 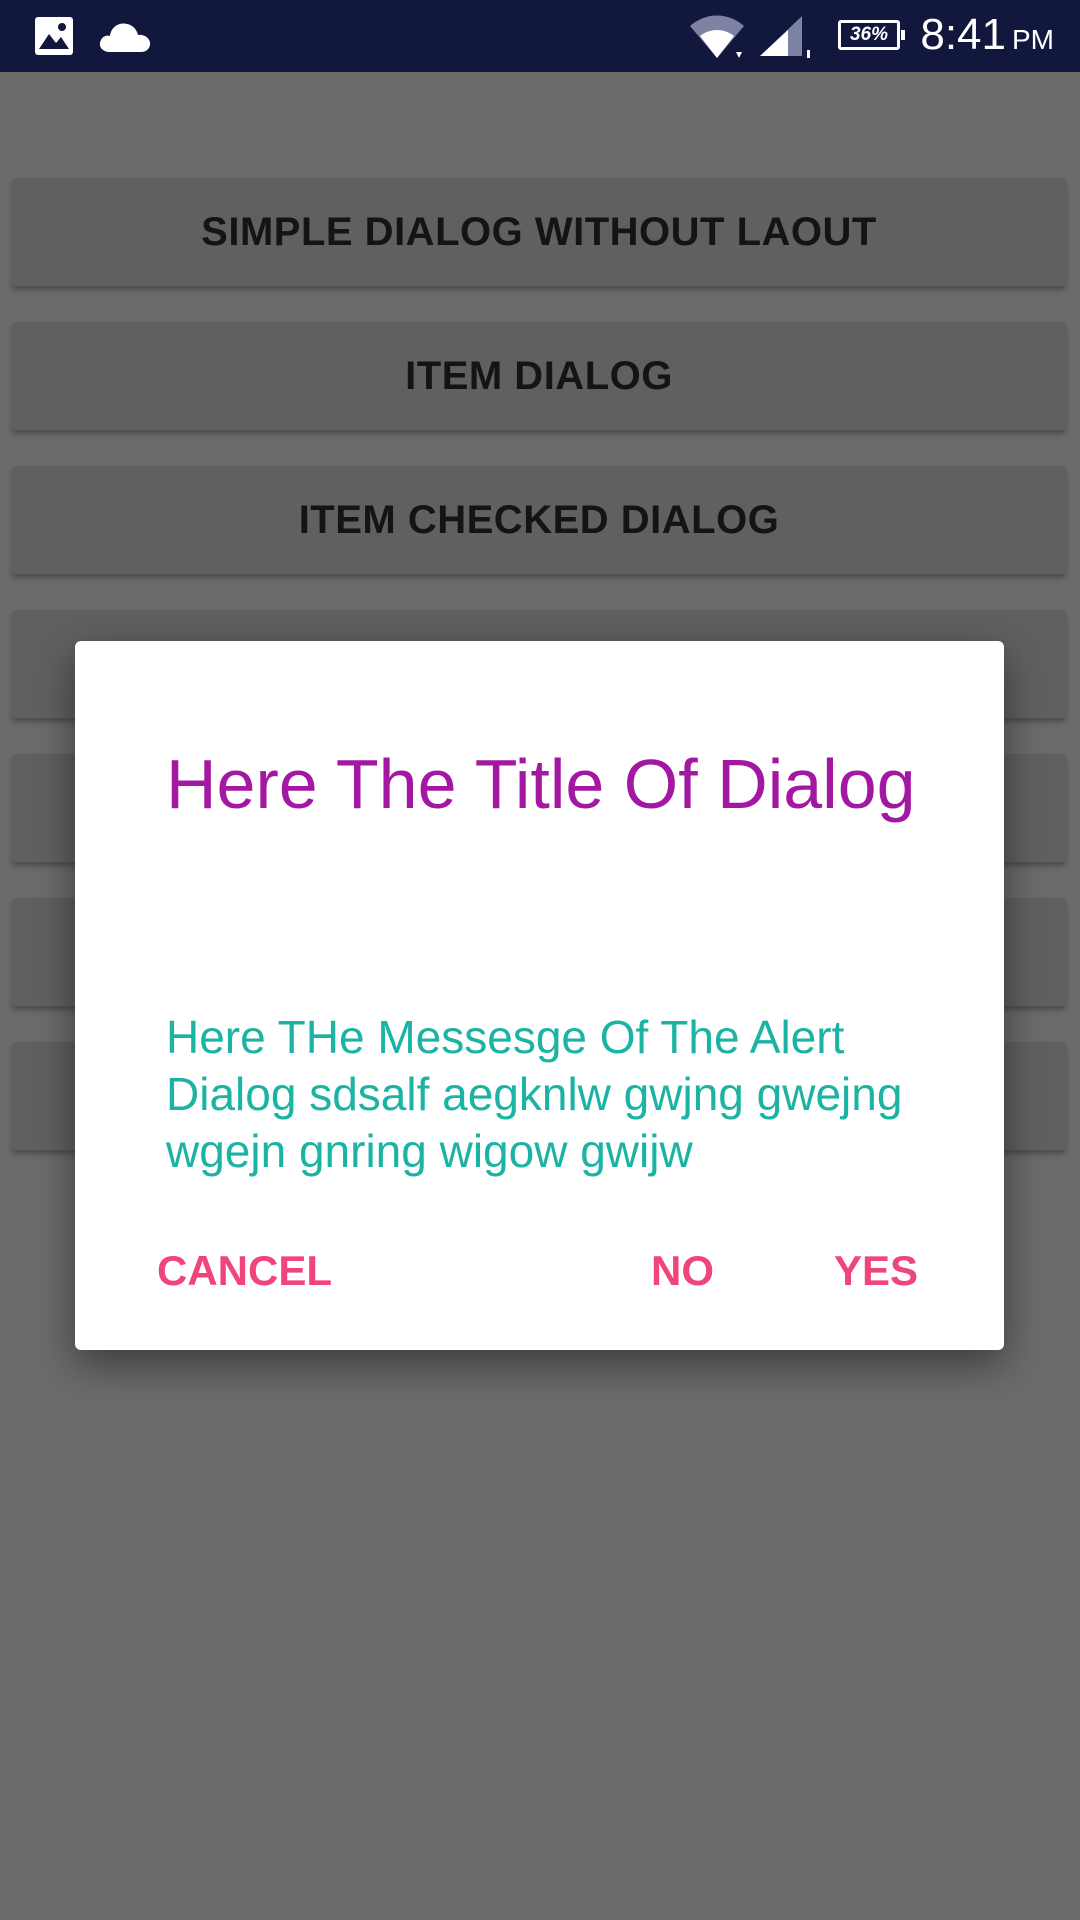 I want to click on dialog-title: Here The Title Of Dialog, so click(x=541, y=784).